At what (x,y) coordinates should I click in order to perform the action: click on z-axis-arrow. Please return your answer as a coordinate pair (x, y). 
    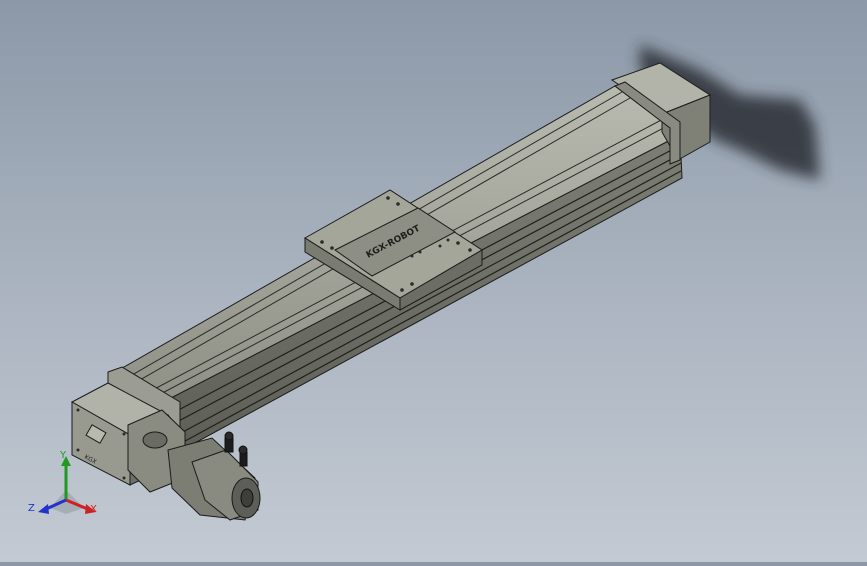
    Looking at the image, I should click on (43, 509).